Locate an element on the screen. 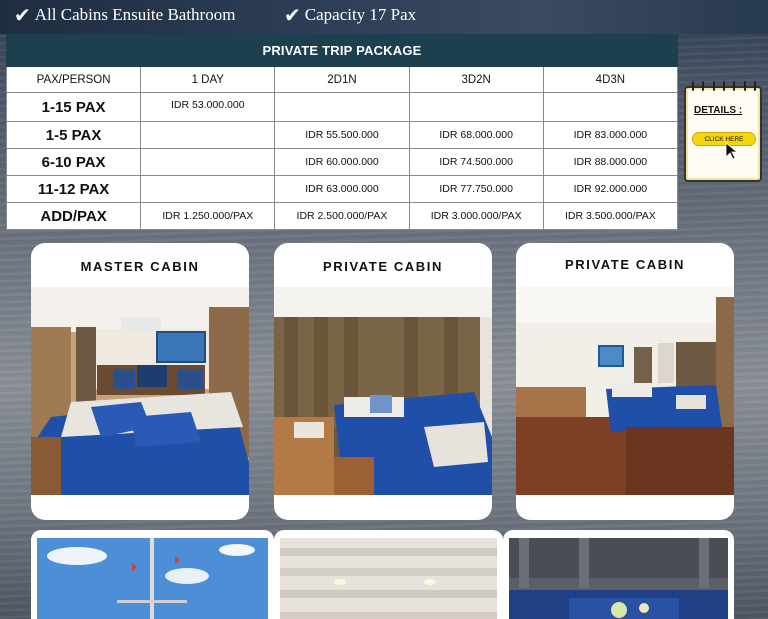 Image resolution: width=768 pixels, height=619 pixels. deck-ceiling-photo-card is located at coordinates (388, 574).